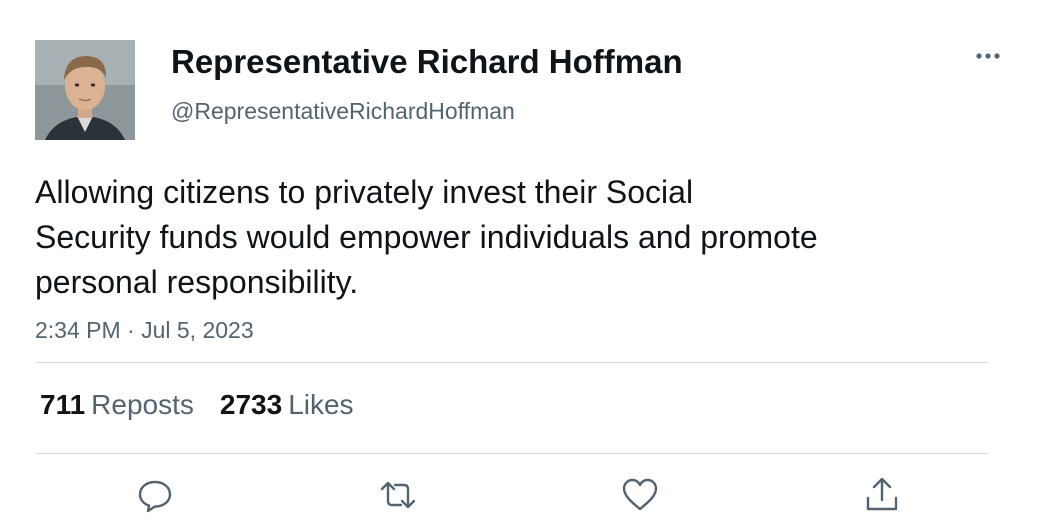 Image resolution: width=1050 pixels, height=525 pixels. Describe the element at coordinates (155, 495) in the screenshot. I see `reply-icon` at that location.